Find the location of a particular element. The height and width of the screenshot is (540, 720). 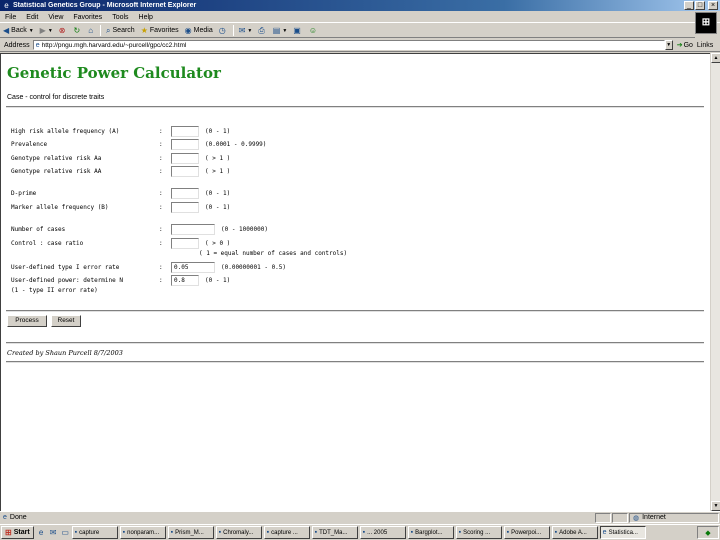

menu-view: View is located at coordinates (55, 17).